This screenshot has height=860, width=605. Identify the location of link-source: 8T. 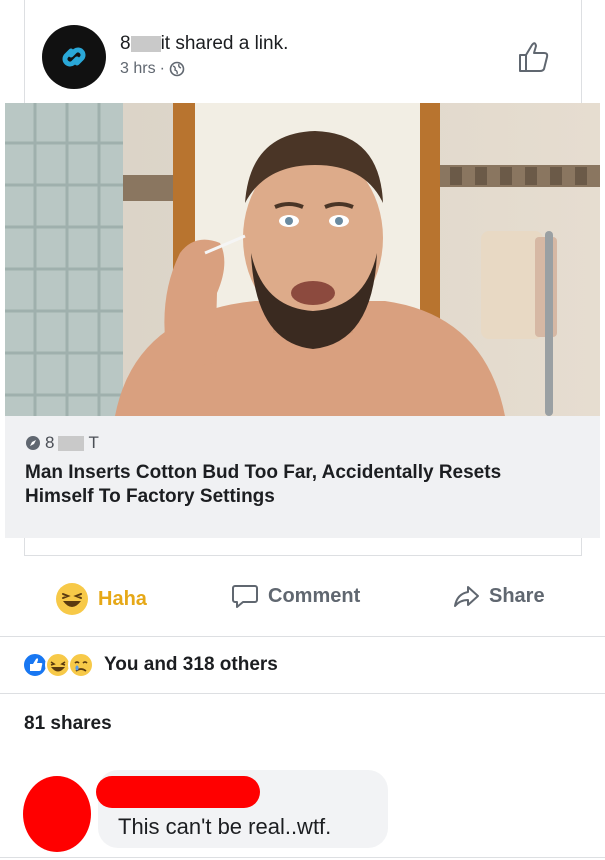
(303, 443).